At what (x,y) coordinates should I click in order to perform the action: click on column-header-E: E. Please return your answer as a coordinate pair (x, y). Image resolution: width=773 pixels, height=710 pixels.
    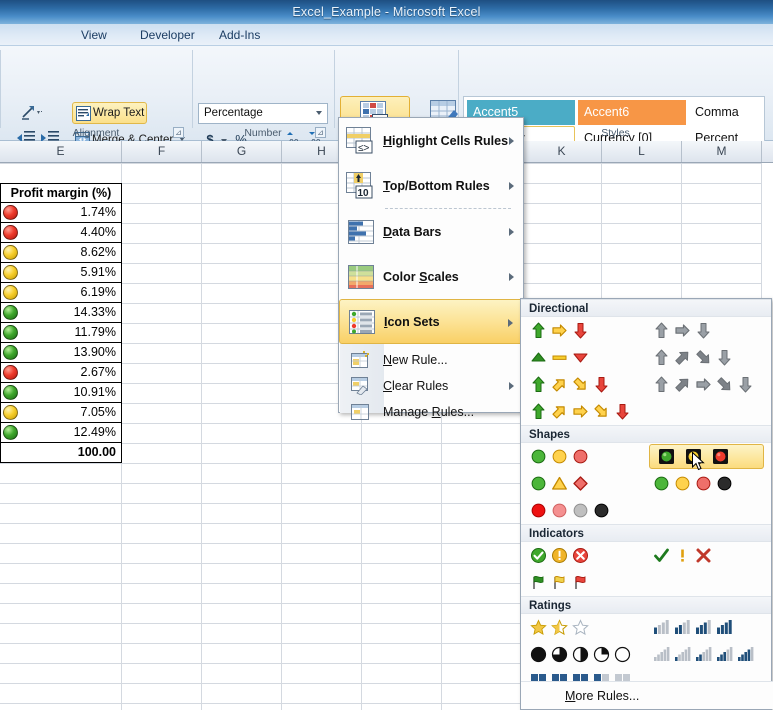
    Looking at the image, I should click on (61, 151).